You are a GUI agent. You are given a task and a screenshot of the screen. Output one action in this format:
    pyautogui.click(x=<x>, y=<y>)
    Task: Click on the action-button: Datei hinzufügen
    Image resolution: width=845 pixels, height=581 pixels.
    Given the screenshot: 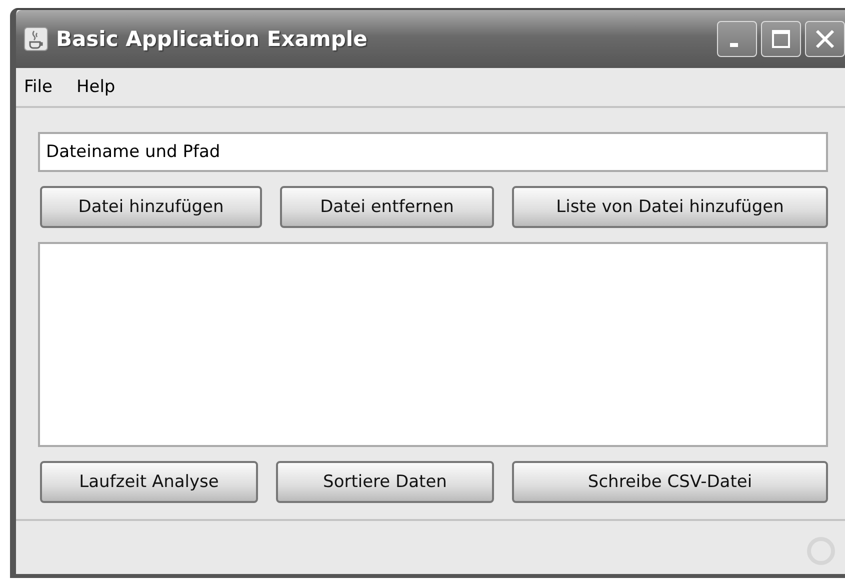 What is the action you would take?
    pyautogui.click(x=151, y=207)
    